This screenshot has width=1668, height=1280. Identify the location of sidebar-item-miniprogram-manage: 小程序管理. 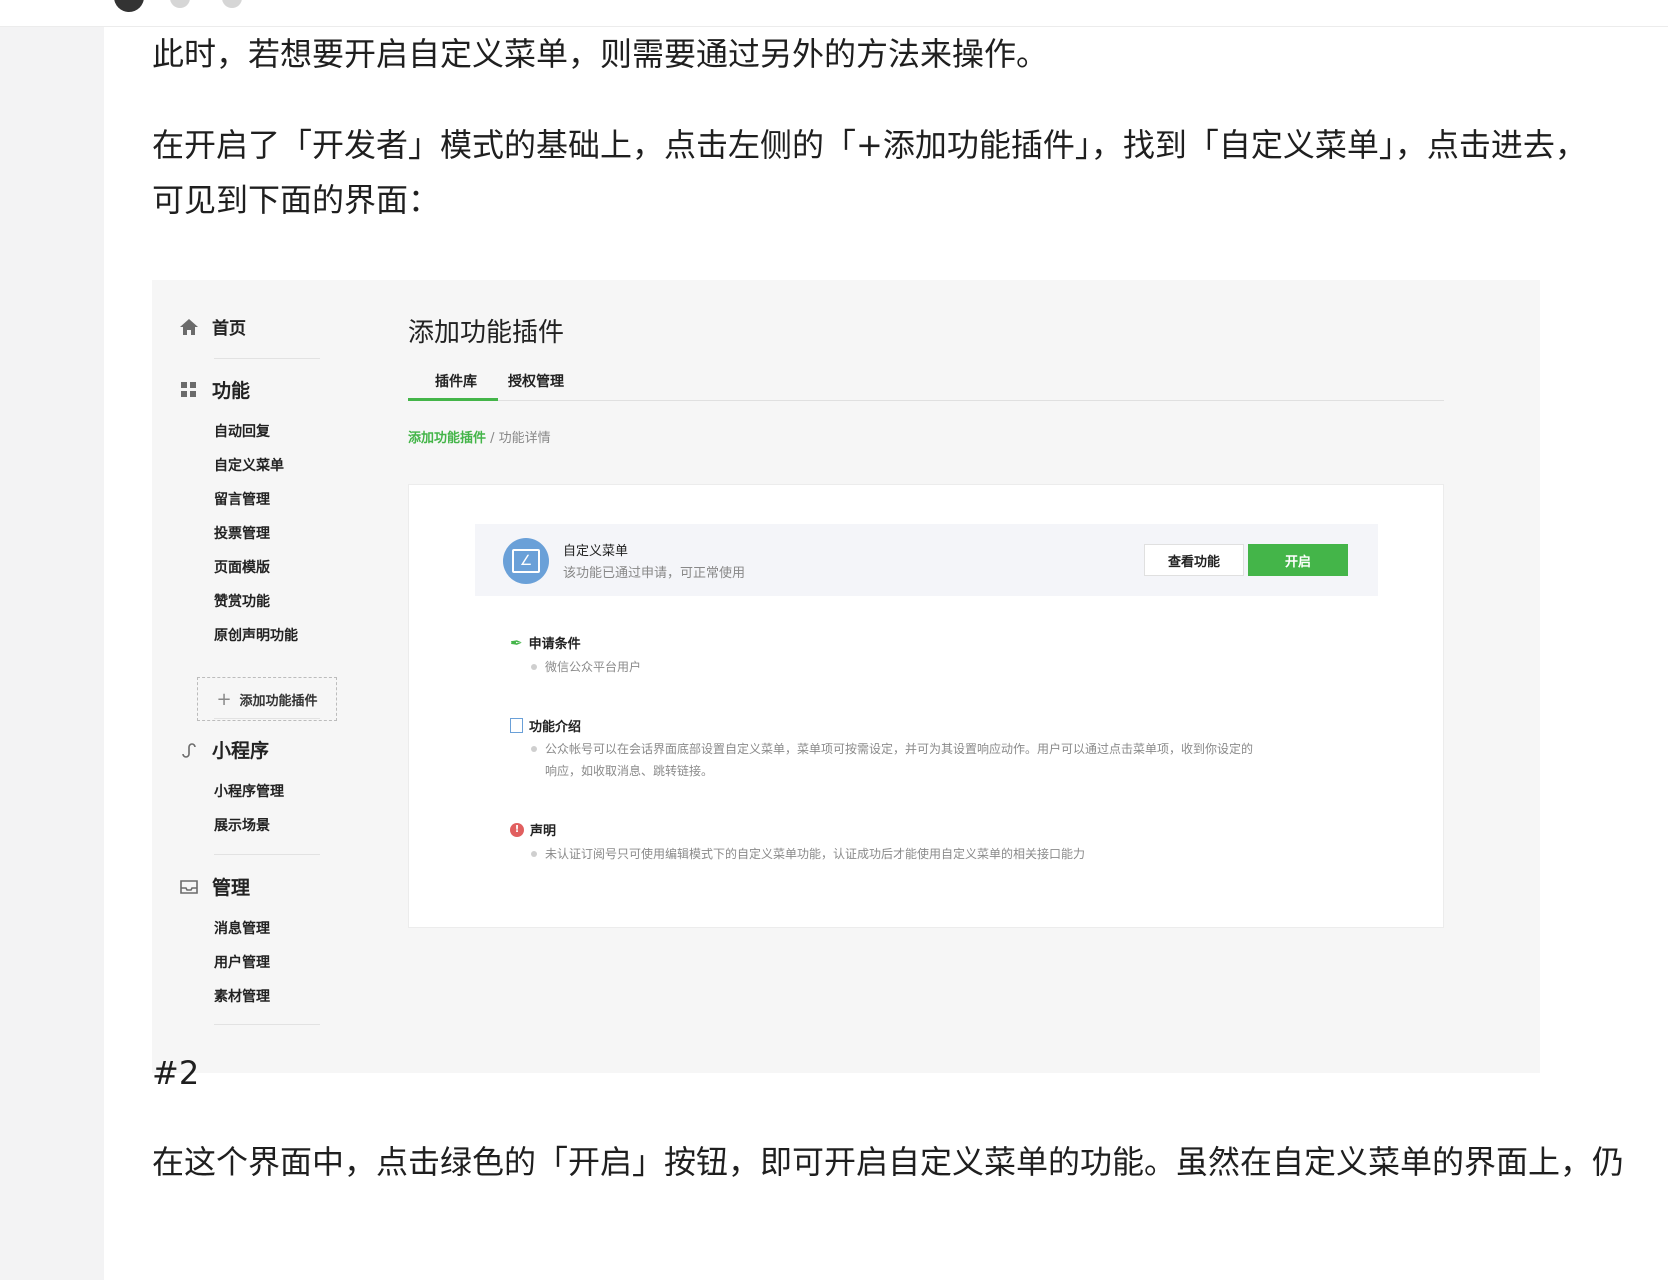
(249, 791).